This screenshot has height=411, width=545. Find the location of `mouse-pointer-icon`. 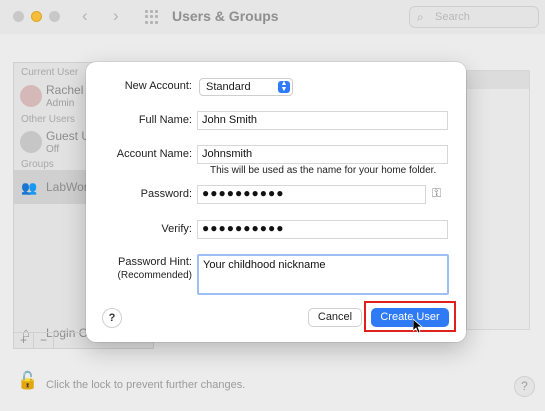

mouse-pointer-icon is located at coordinates (418, 326).